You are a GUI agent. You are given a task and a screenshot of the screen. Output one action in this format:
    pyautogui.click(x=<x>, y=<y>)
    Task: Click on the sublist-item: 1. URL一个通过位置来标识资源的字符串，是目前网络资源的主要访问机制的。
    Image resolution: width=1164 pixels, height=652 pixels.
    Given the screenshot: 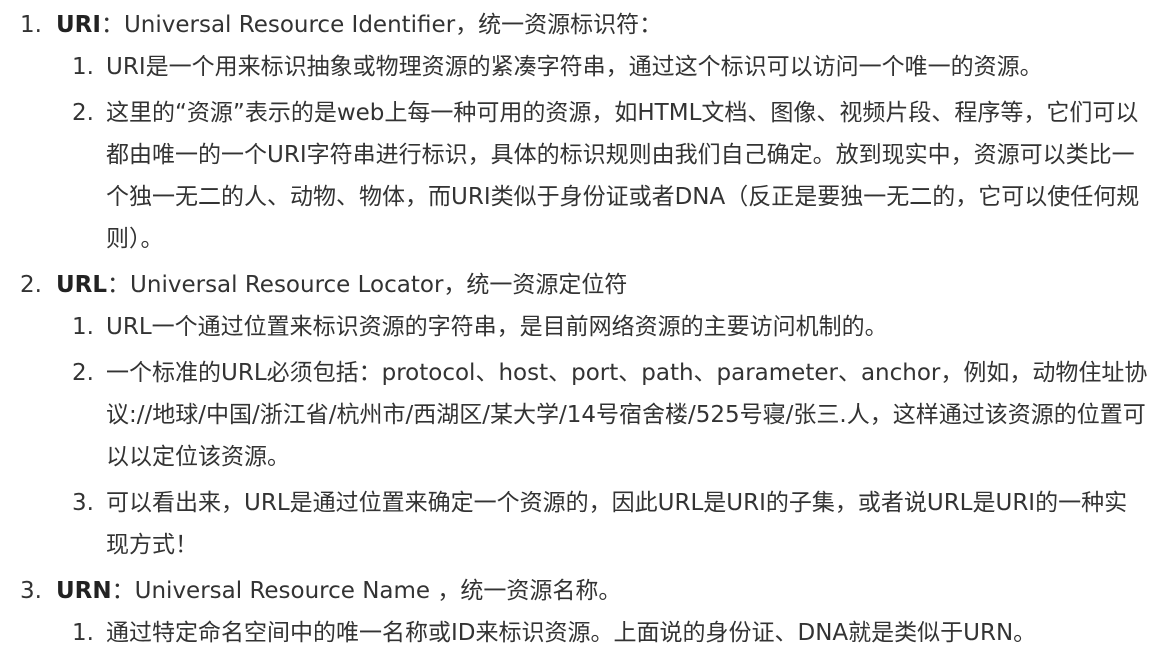 What is the action you would take?
    pyautogui.click(x=611, y=327)
    